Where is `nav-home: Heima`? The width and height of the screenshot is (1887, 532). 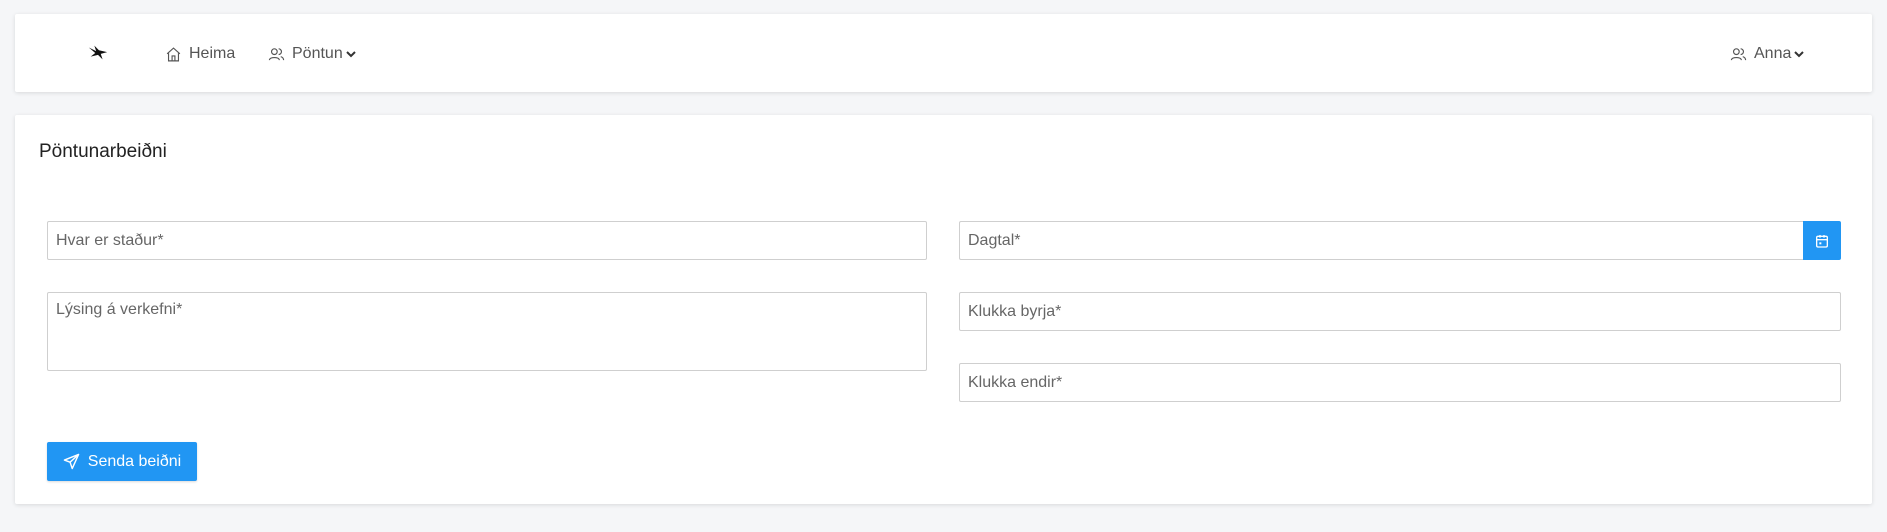 nav-home: Heima is located at coordinates (200, 54).